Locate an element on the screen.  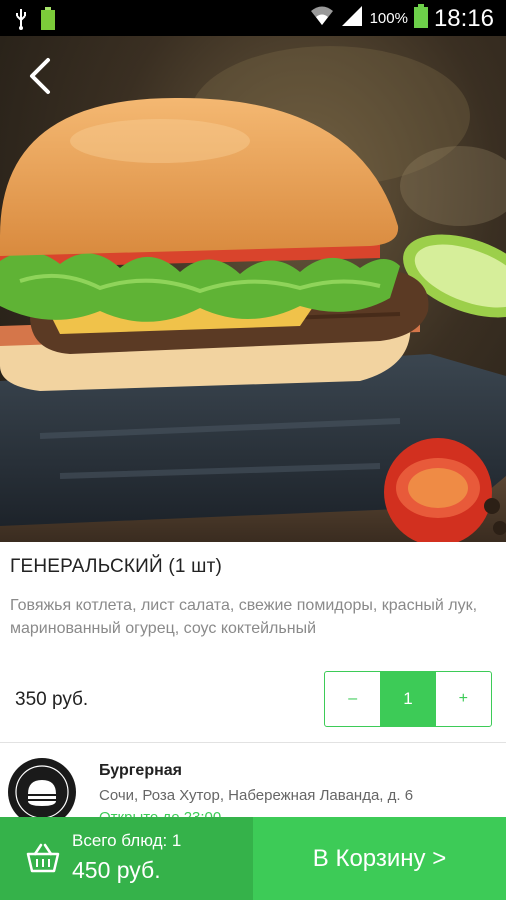
arrow-left-icon is located at coordinates (40, 76).